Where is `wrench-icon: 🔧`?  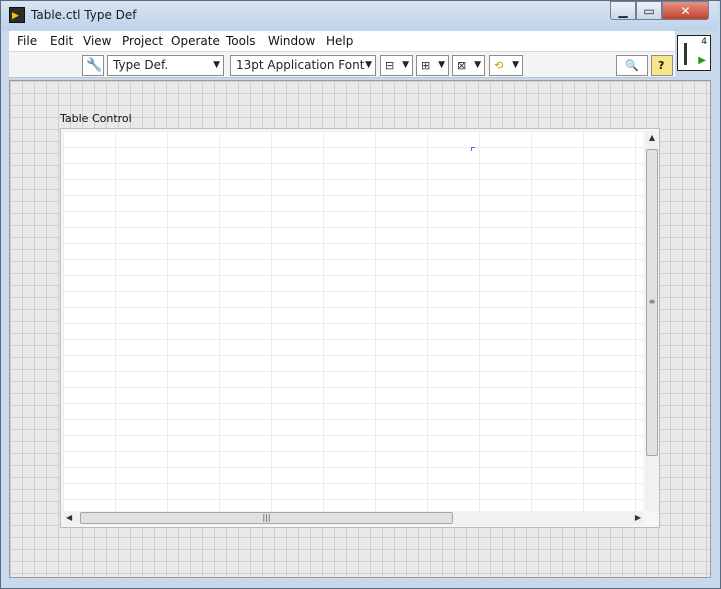 wrench-icon: 🔧 is located at coordinates (94, 65).